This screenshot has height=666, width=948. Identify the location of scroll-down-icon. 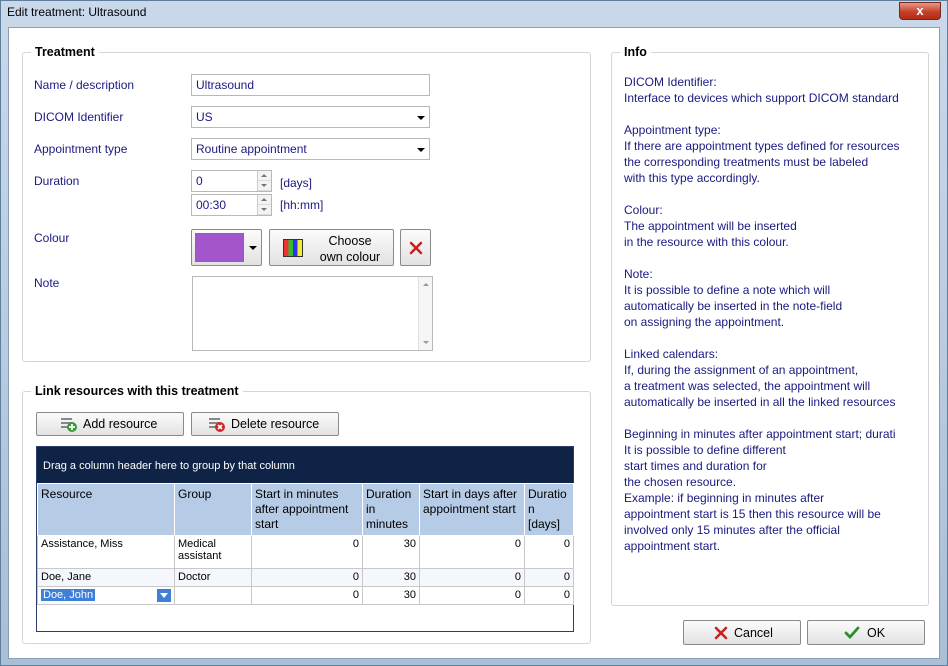
(426, 342).